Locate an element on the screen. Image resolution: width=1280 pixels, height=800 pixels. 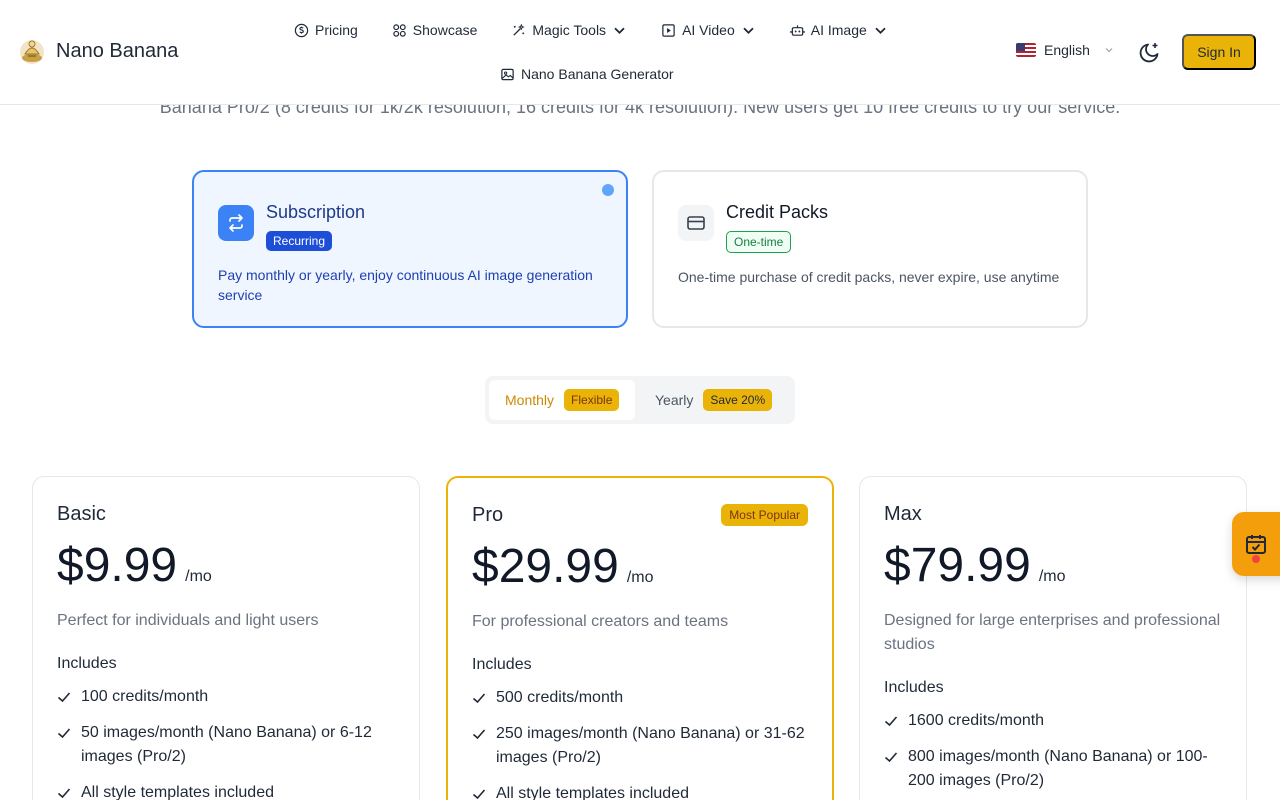
calendar-check-icon is located at coordinates (1256, 544).